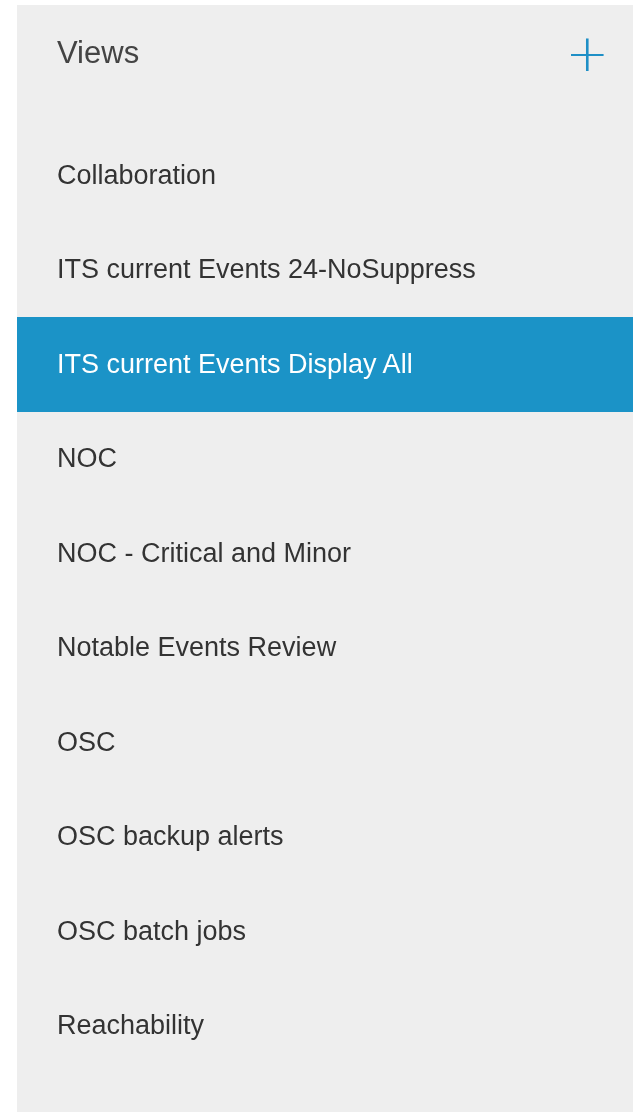  I want to click on view-item: OSC batch jobs, so click(325, 931).